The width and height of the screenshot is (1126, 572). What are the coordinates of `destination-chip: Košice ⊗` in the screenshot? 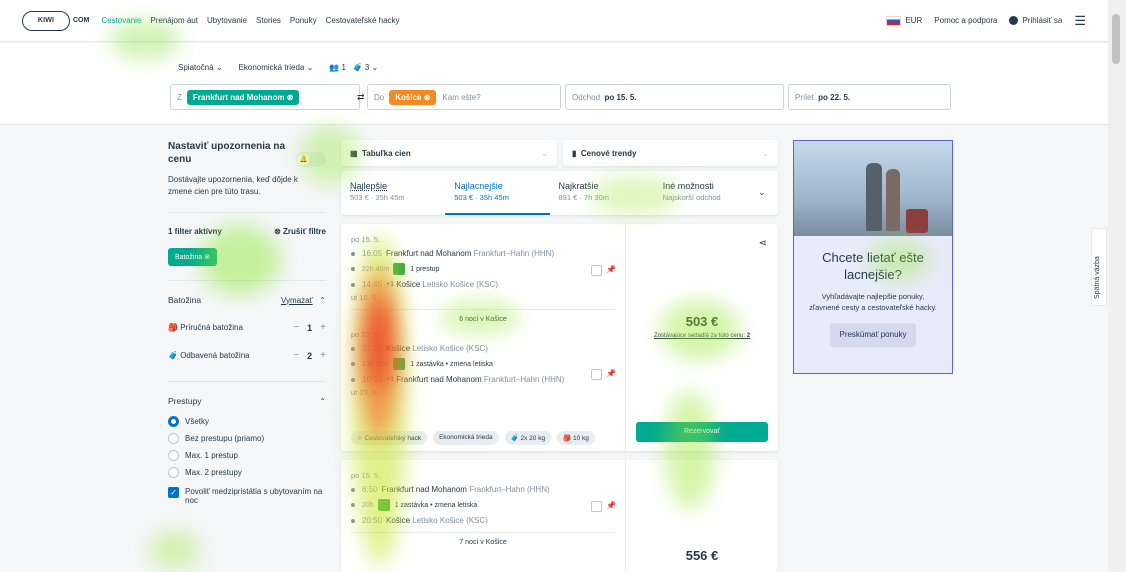 It's located at (413, 97).